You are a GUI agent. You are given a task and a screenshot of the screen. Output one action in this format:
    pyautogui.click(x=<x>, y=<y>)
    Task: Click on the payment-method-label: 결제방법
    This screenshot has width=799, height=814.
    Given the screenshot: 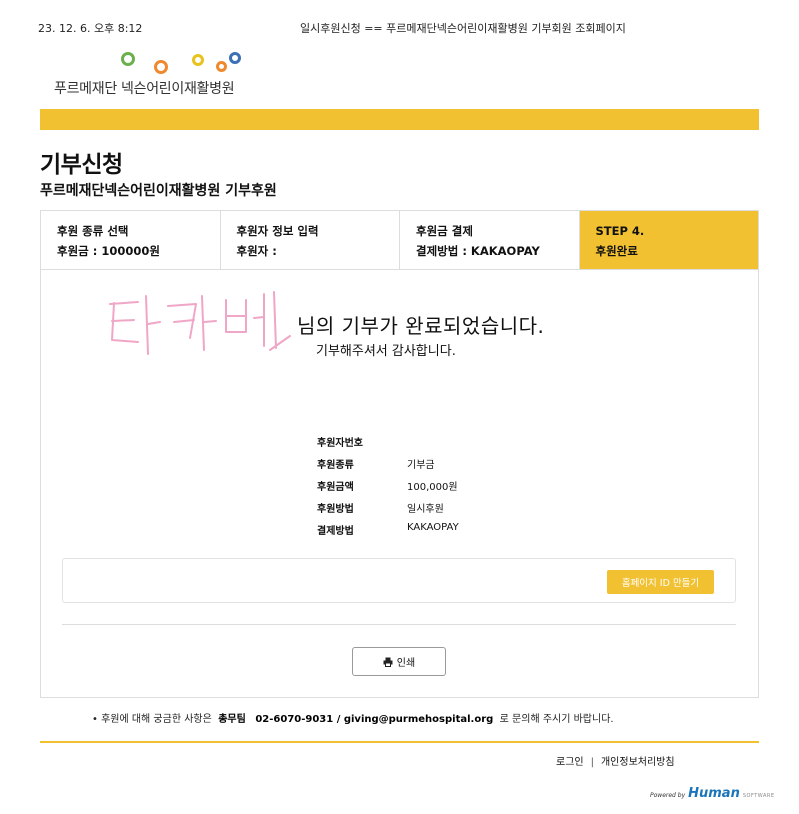 What is the action you would take?
    pyautogui.click(x=335, y=531)
    